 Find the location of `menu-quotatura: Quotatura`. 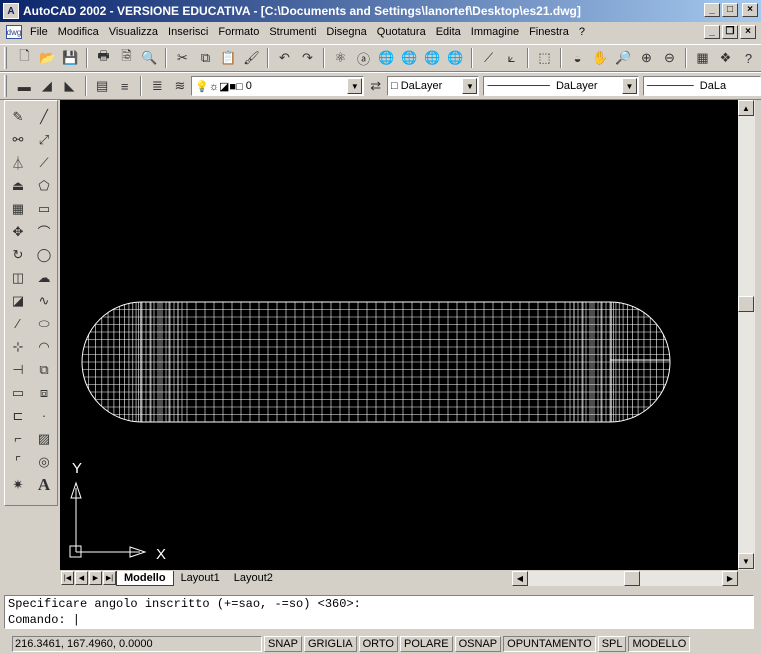

menu-quotatura: Quotatura is located at coordinates (401, 32).